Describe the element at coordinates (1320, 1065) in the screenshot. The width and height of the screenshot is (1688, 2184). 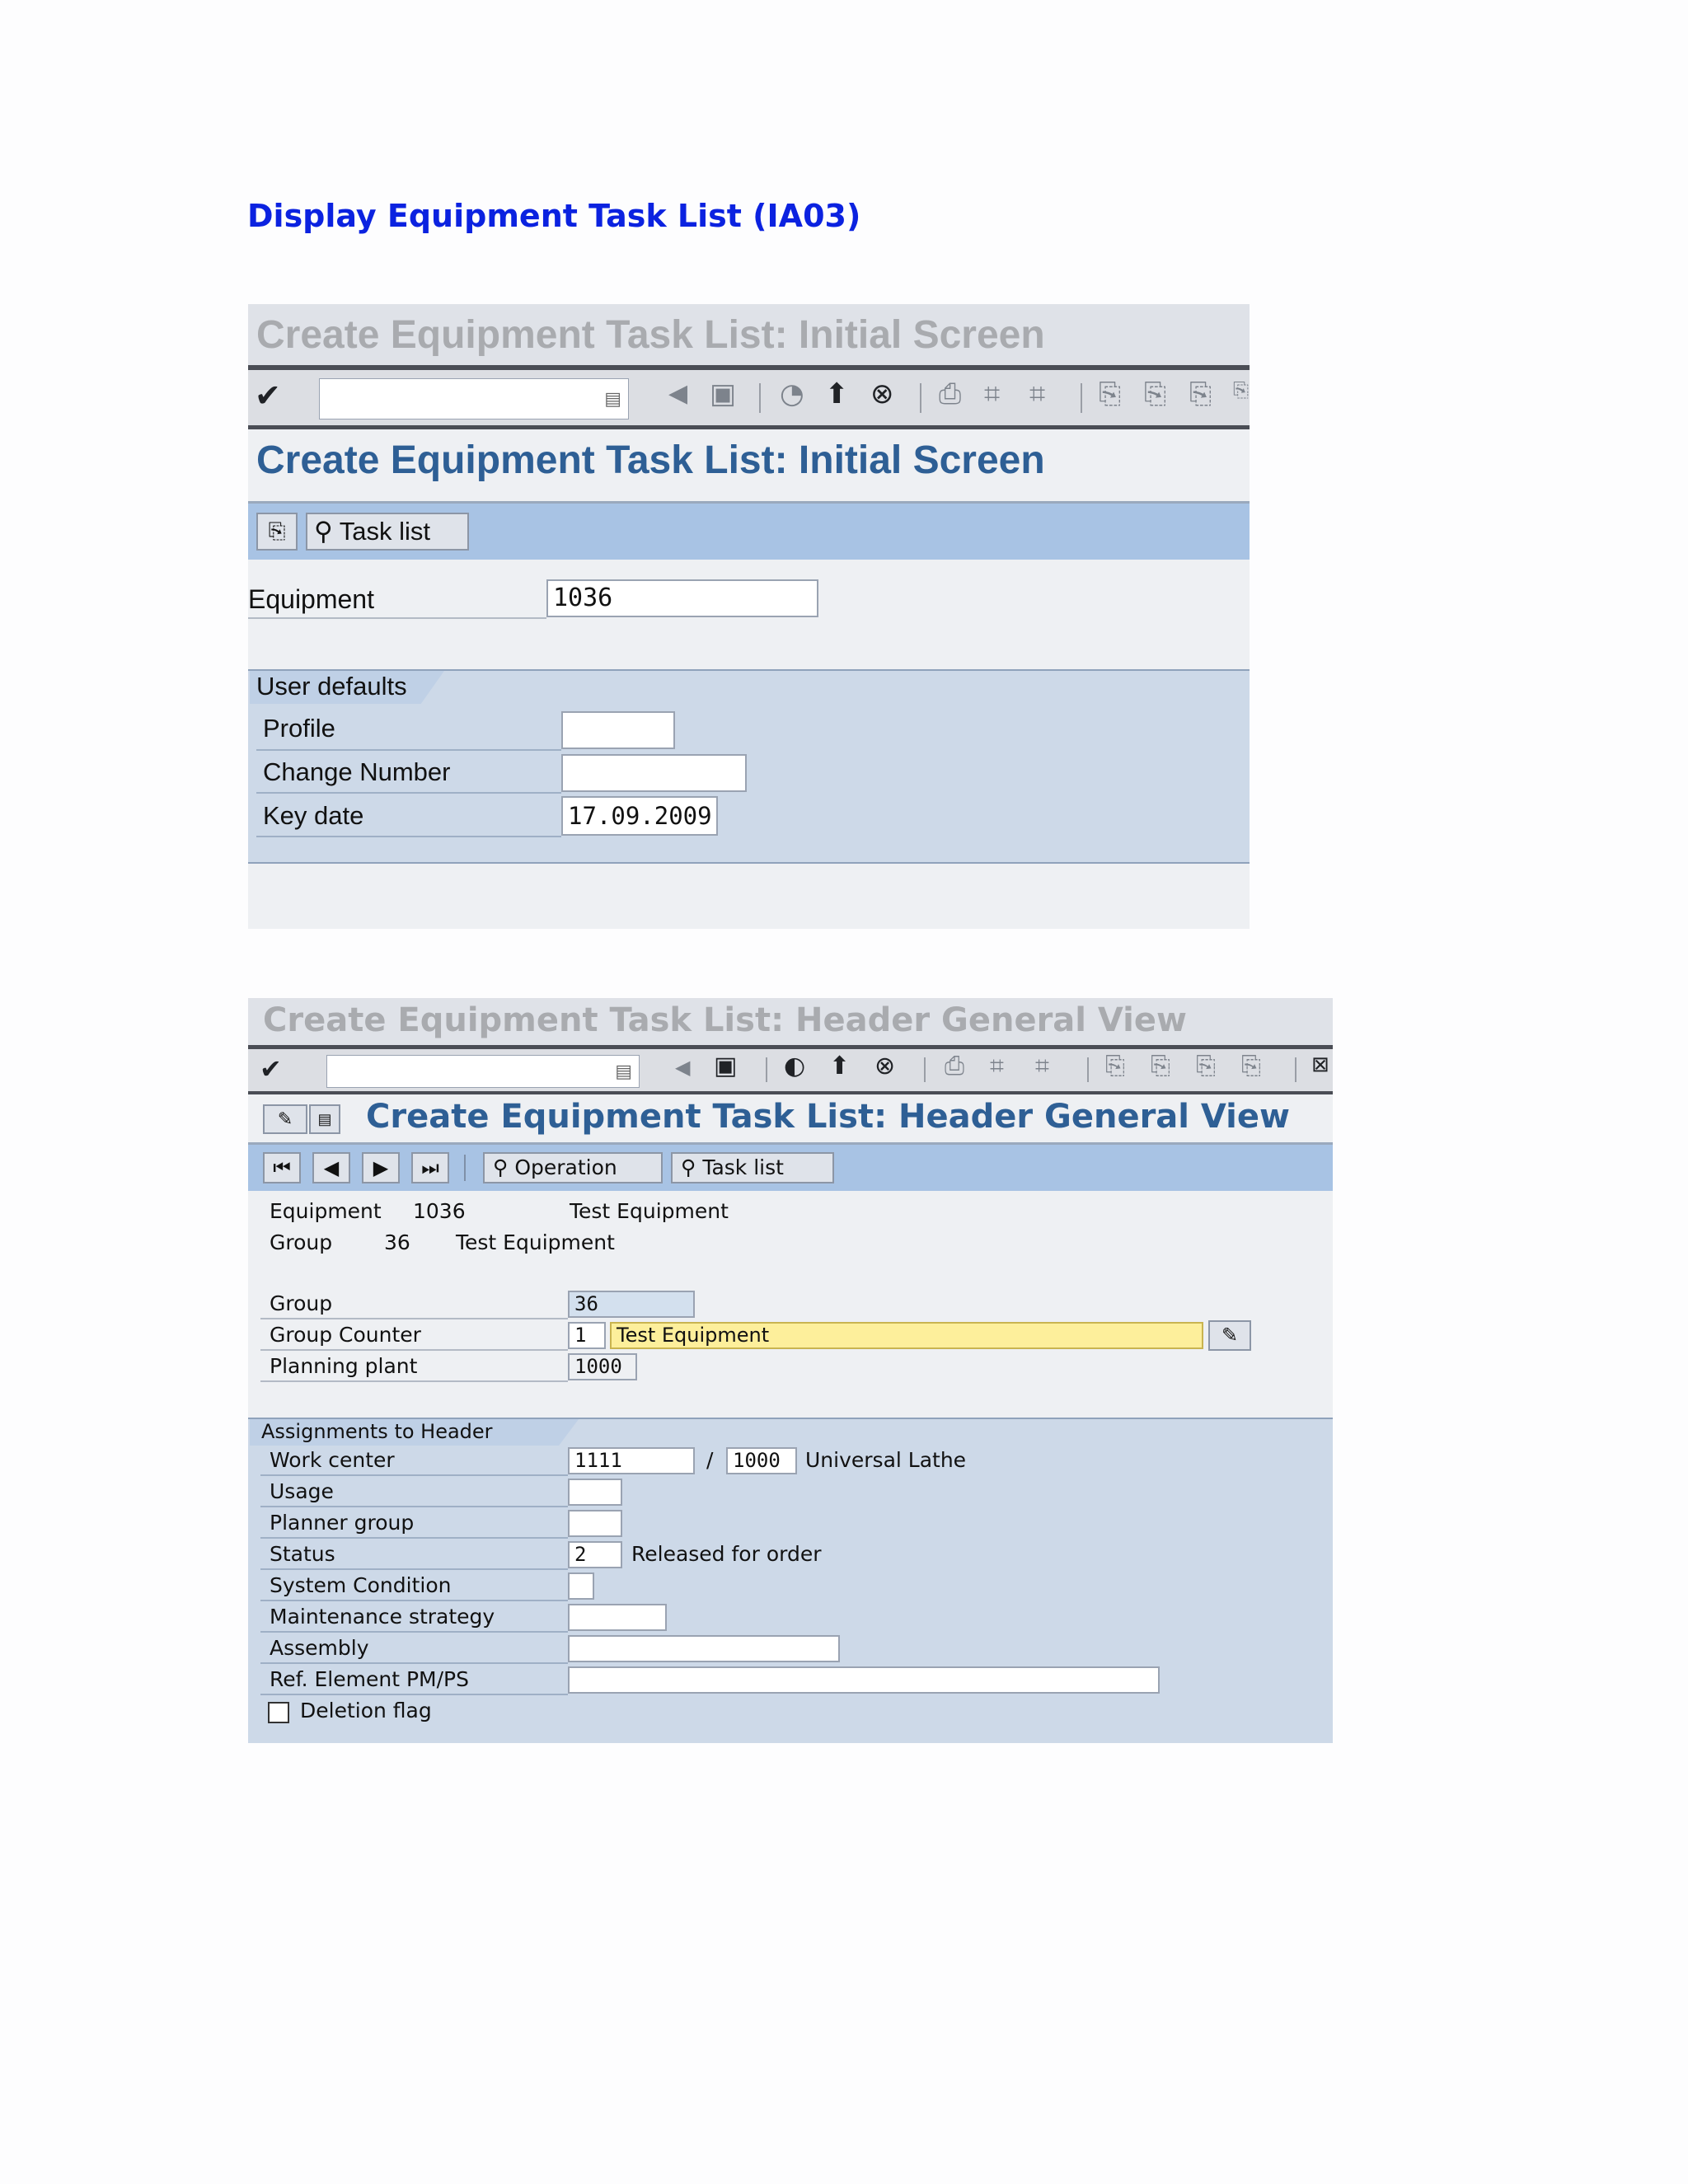
I see `new-session-icon: ⊠` at that location.